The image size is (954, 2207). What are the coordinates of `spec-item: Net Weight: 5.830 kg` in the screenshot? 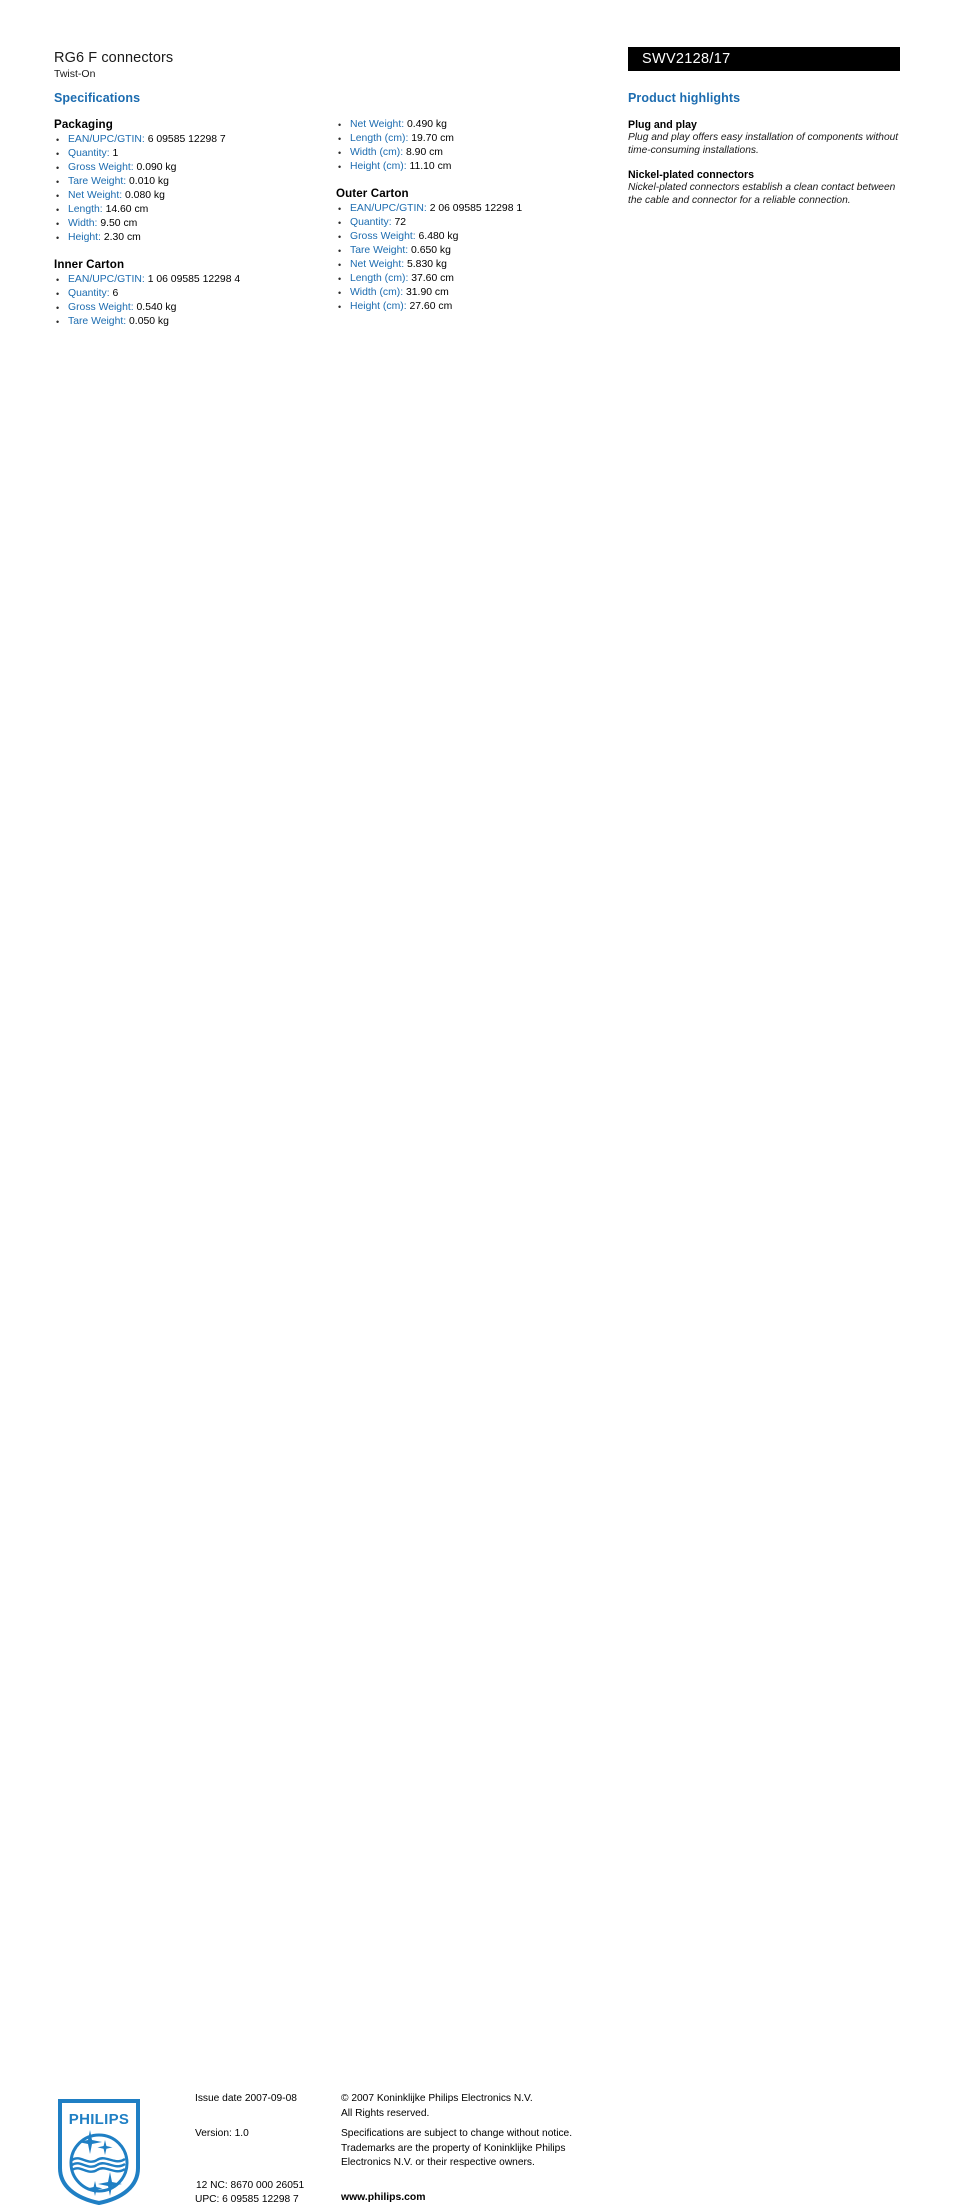 It's located at (471, 265).